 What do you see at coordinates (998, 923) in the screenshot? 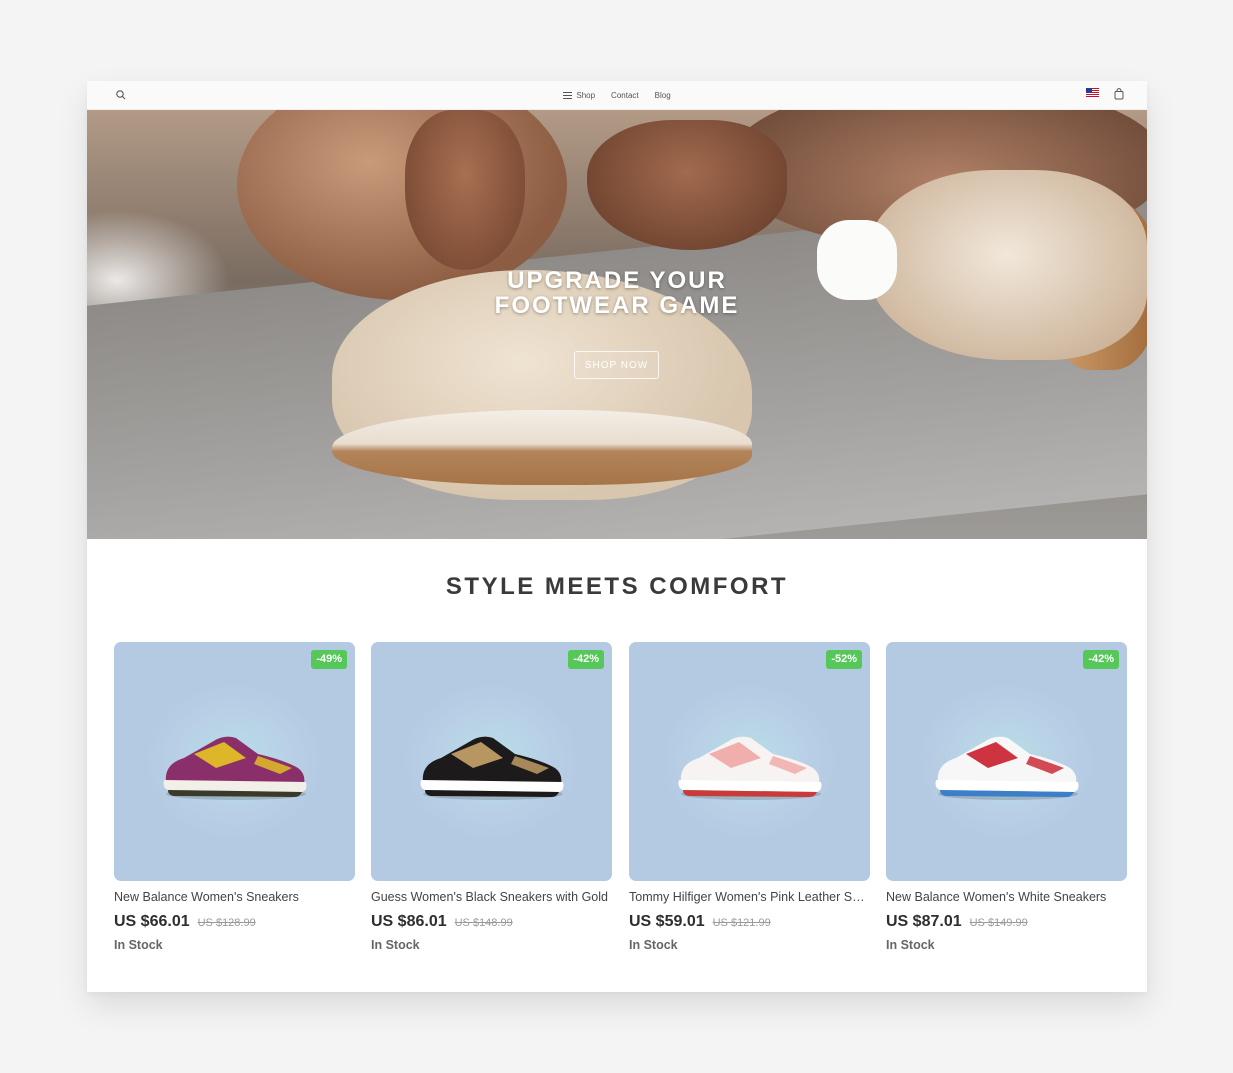
I see `product-old-price: US $149.99` at bounding box center [998, 923].